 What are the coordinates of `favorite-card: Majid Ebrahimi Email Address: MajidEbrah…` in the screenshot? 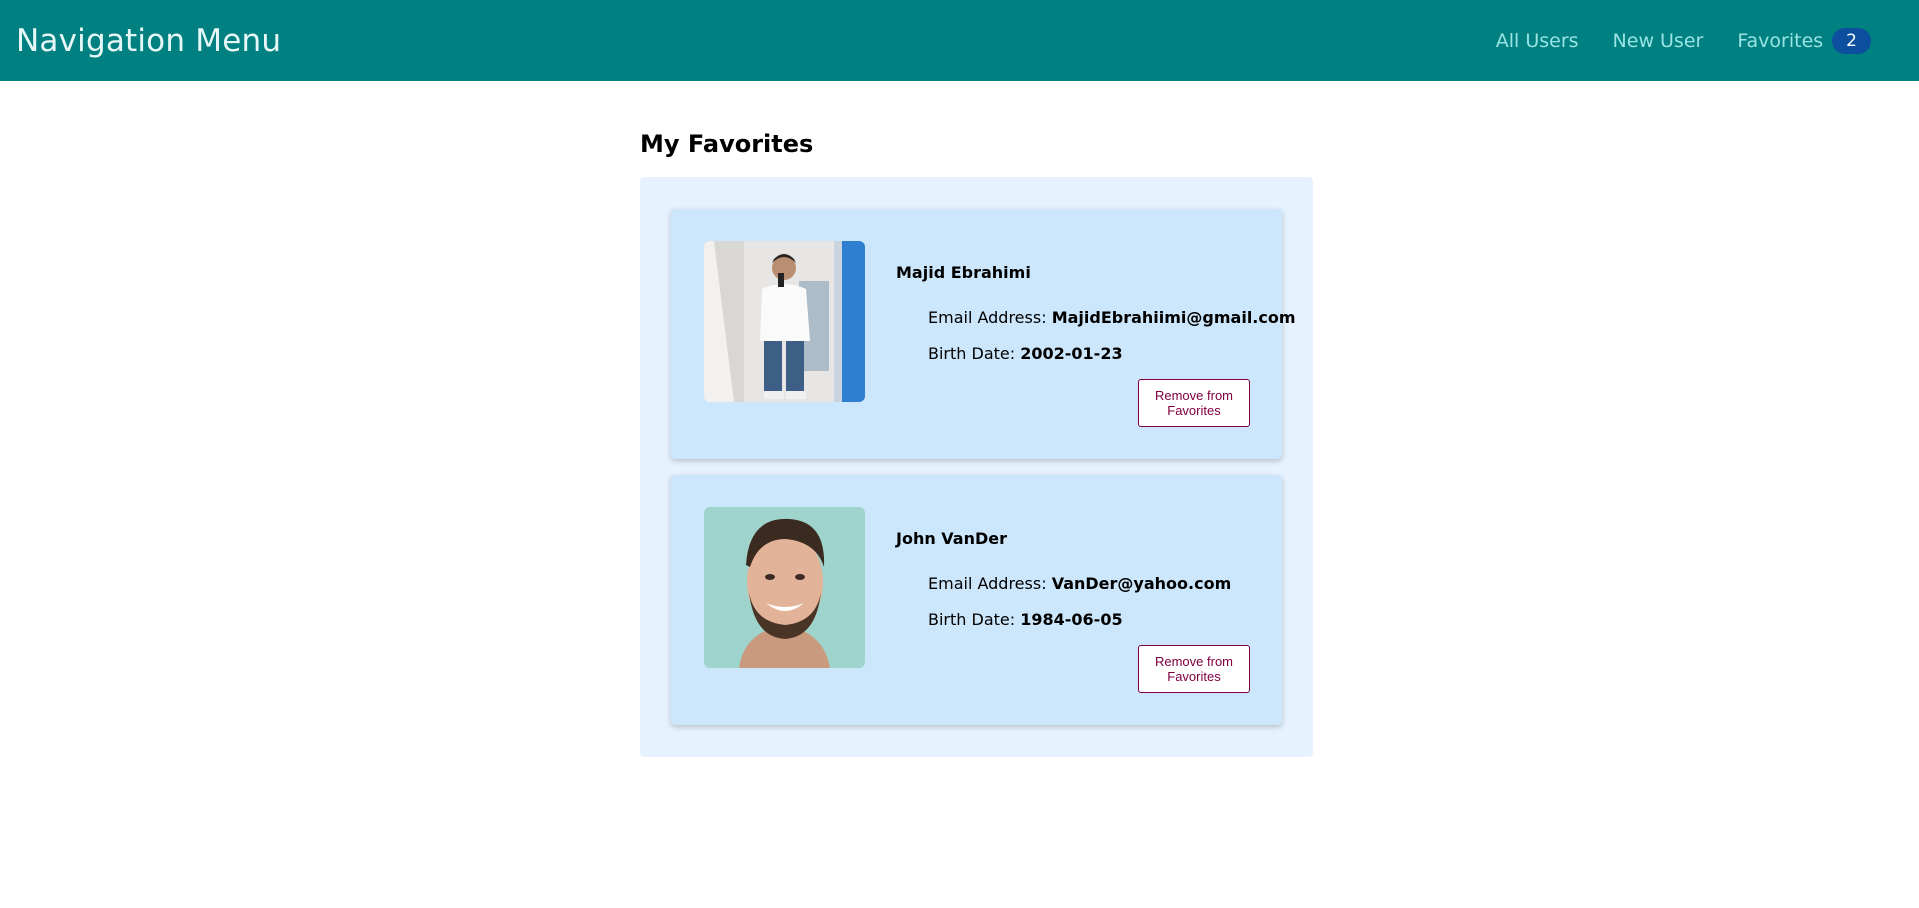 It's located at (983, 334).